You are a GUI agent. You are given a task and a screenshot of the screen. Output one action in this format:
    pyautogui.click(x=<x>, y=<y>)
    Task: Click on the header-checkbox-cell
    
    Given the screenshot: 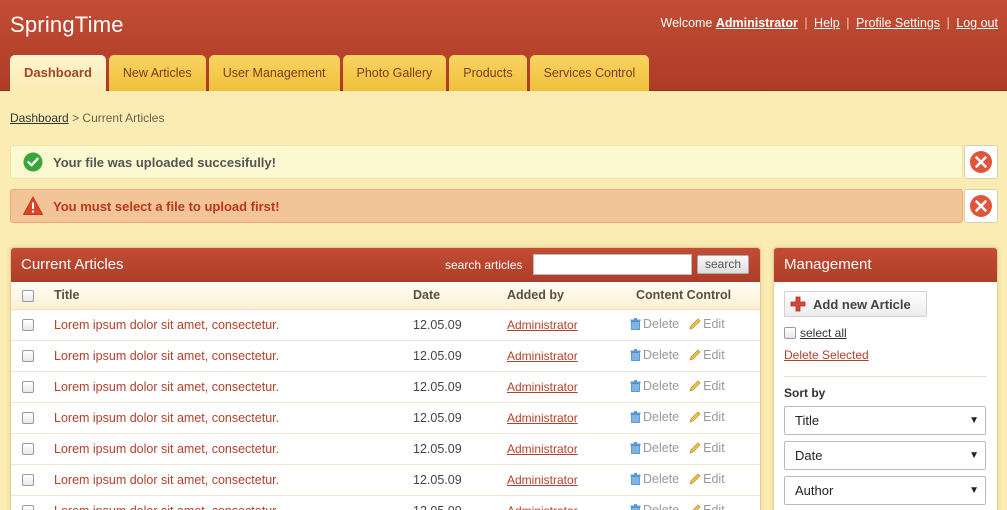 What is the action you would take?
    pyautogui.click(x=32, y=296)
    